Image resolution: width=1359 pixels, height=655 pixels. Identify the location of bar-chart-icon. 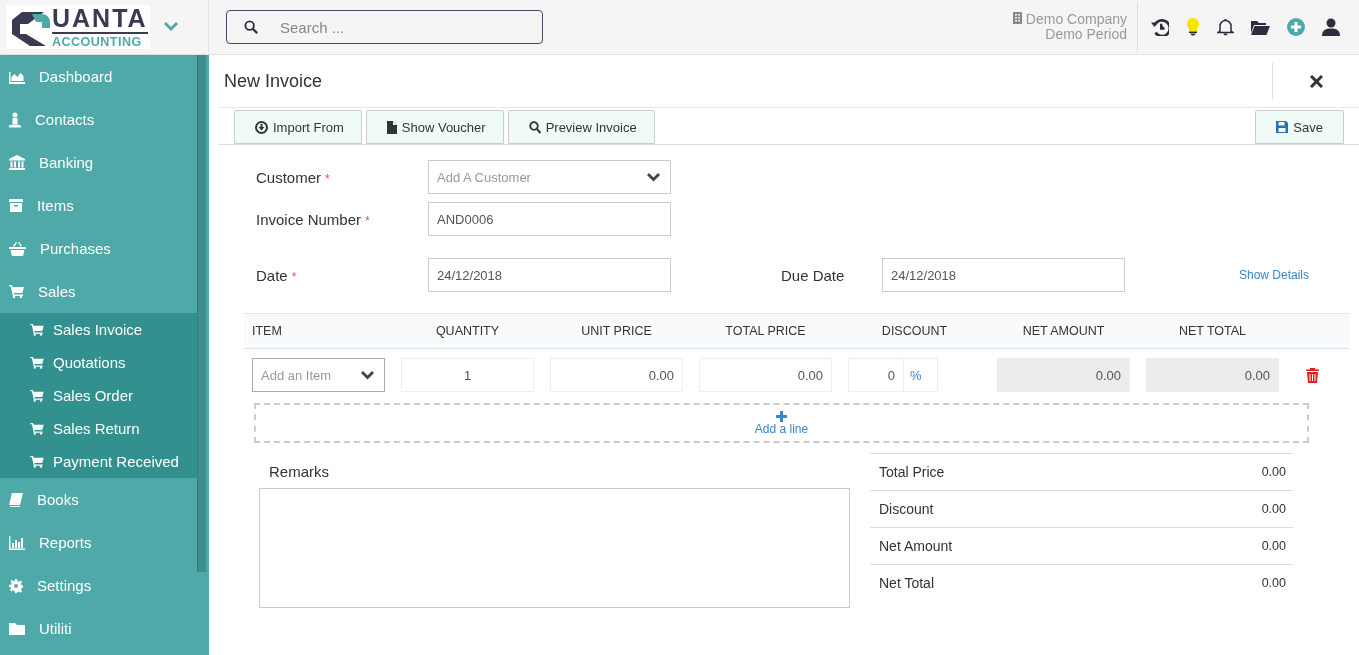
(17, 542).